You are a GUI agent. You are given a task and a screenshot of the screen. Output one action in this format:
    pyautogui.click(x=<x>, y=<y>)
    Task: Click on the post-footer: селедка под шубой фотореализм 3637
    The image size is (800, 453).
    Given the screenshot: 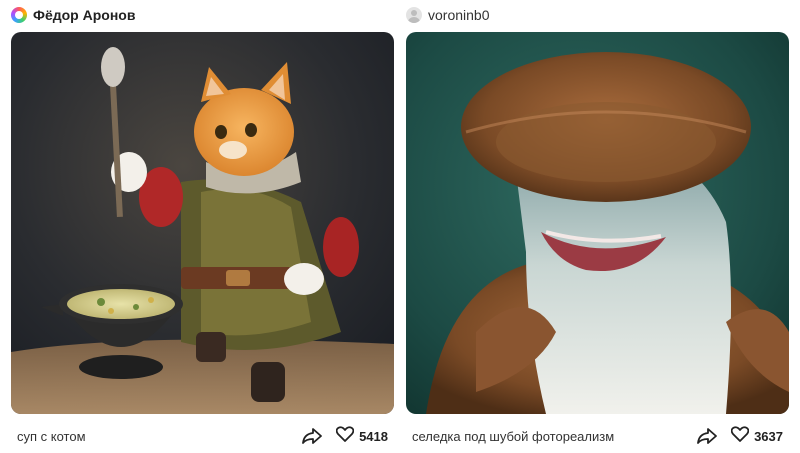 What is the action you would take?
    pyautogui.click(x=597, y=436)
    